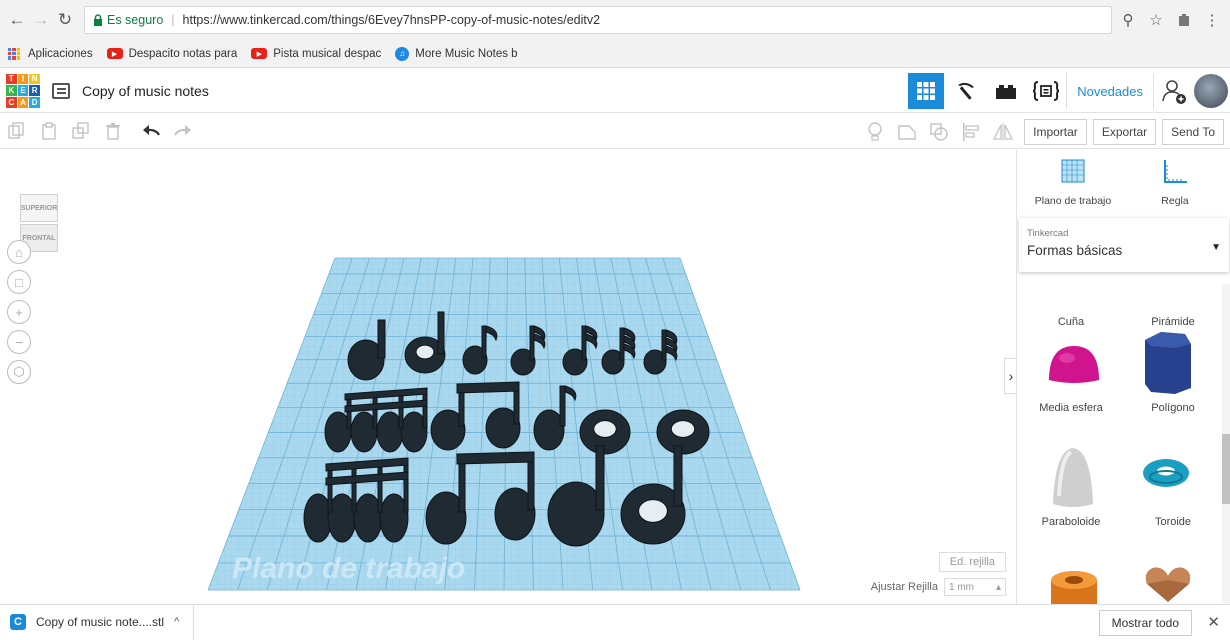 Image resolution: width=1230 pixels, height=640 pixels. I want to click on user-avatar, so click(1211, 91).